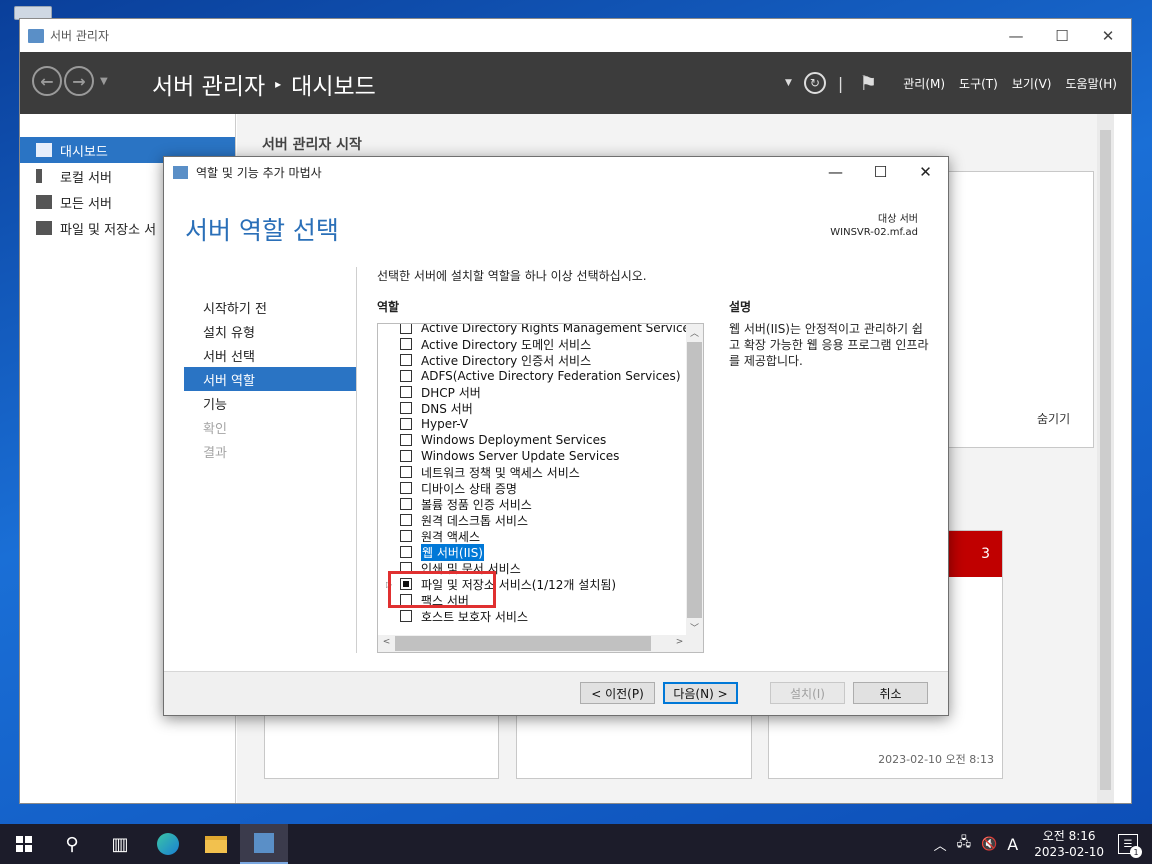  What do you see at coordinates (492, 440) in the screenshot?
I see `role-item: Windows Deployment Services` at bounding box center [492, 440].